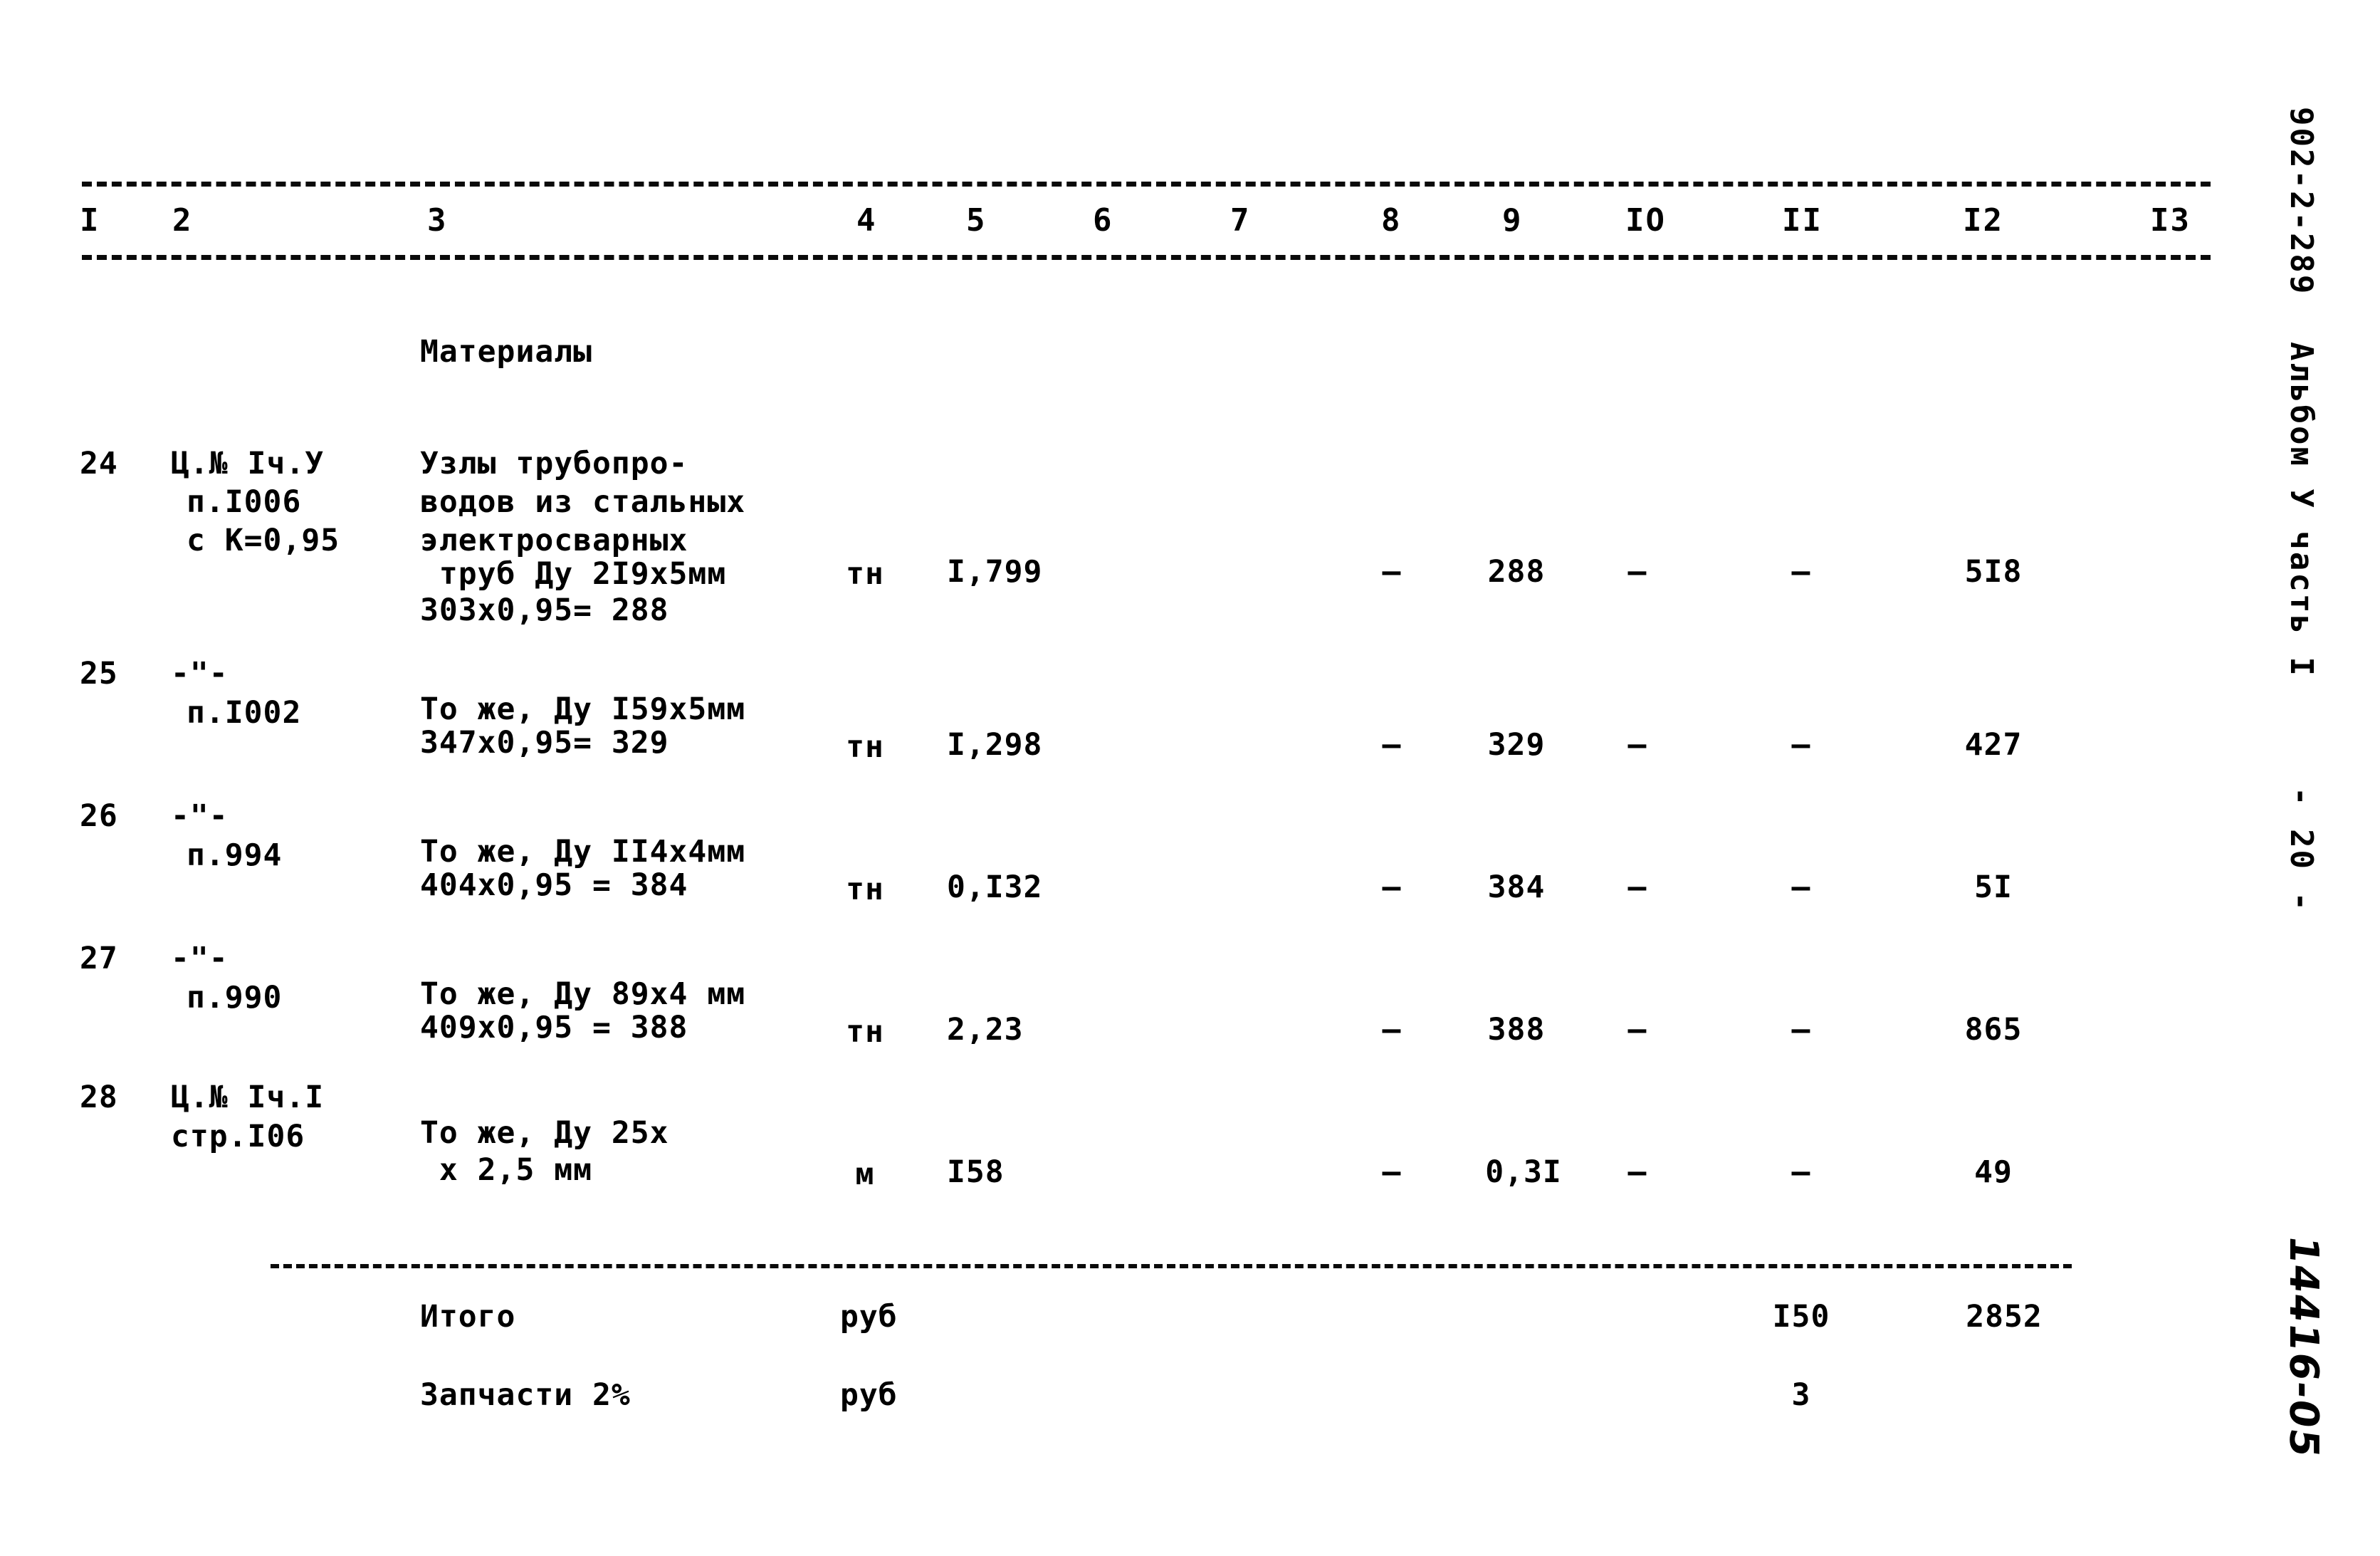  What do you see at coordinates (1391, 220) in the screenshot?
I see `column-header-8: 8` at bounding box center [1391, 220].